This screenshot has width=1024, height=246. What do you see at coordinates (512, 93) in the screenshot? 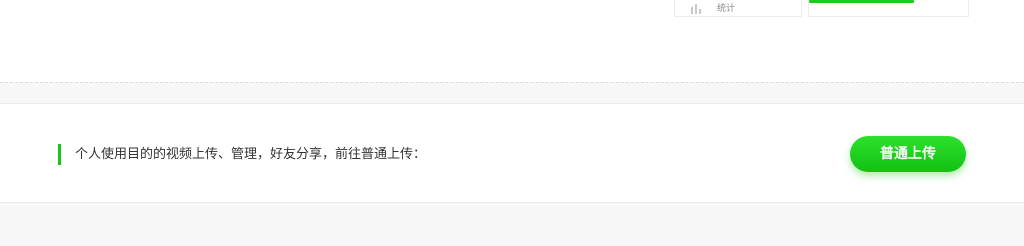
I see `section-gap` at bounding box center [512, 93].